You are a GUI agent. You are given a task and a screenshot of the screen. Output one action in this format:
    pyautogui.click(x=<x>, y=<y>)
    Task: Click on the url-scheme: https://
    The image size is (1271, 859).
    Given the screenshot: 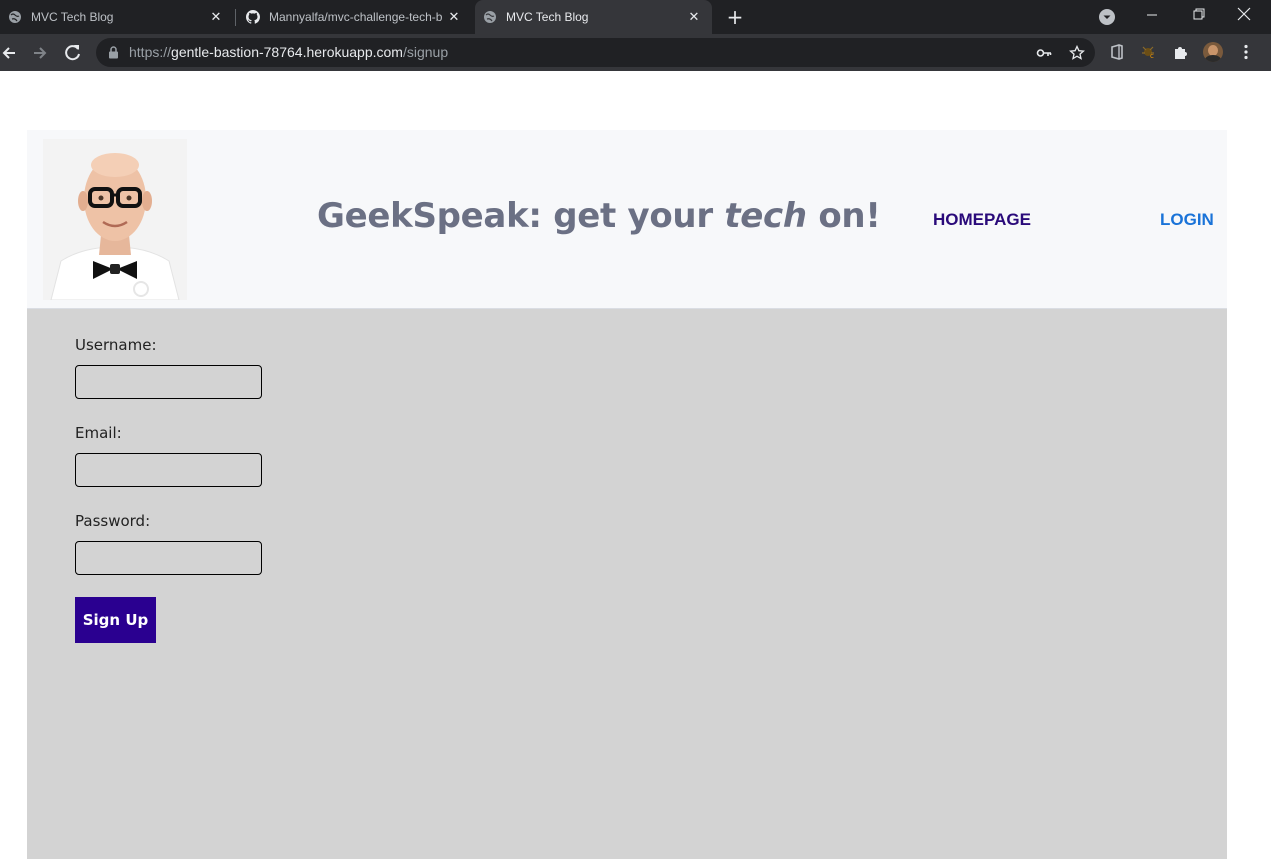 What is the action you would take?
    pyautogui.click(x=150, y=52)
    